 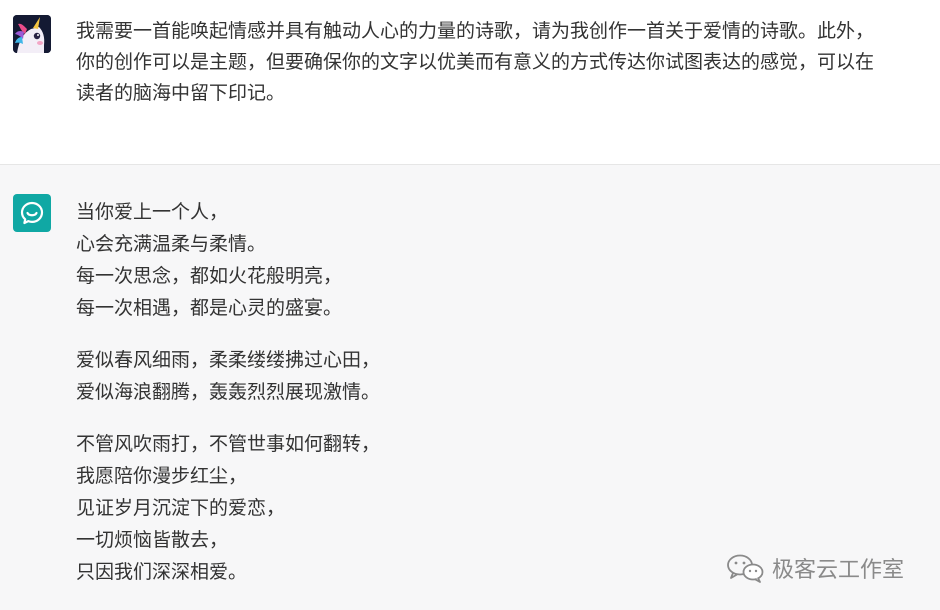 I want to click on watermark-text: 极客云工作室, so click(x=838, y=570).